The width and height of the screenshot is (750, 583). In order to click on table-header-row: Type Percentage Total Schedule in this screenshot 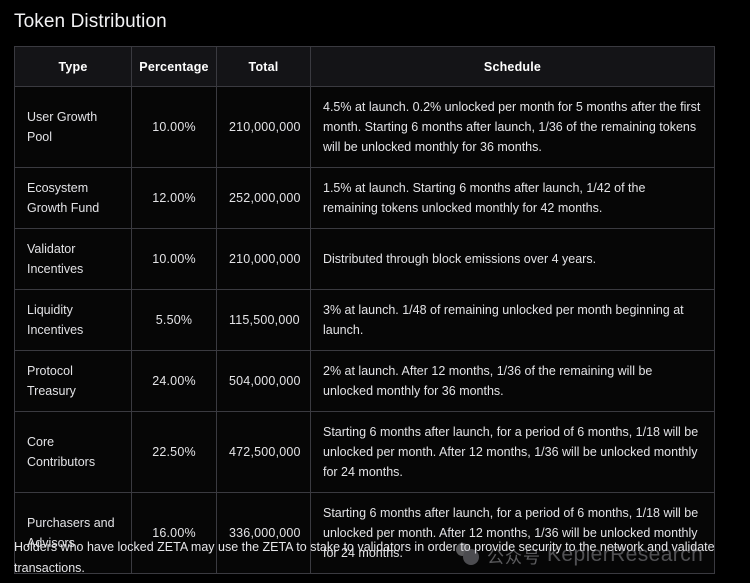, I will do `click(364, 66)`.